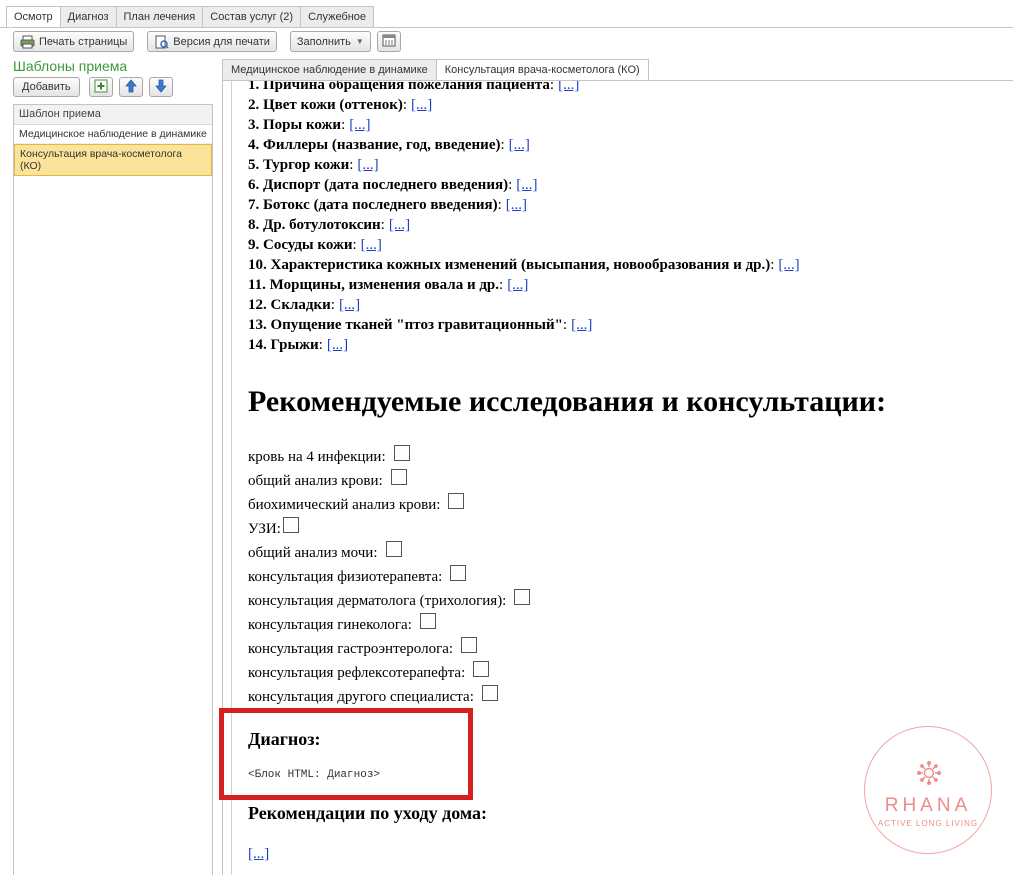  Describe the element at coordinates (389, 625) in the screenshot. I see `checklist-row: консультация гинеколога:` at that location.